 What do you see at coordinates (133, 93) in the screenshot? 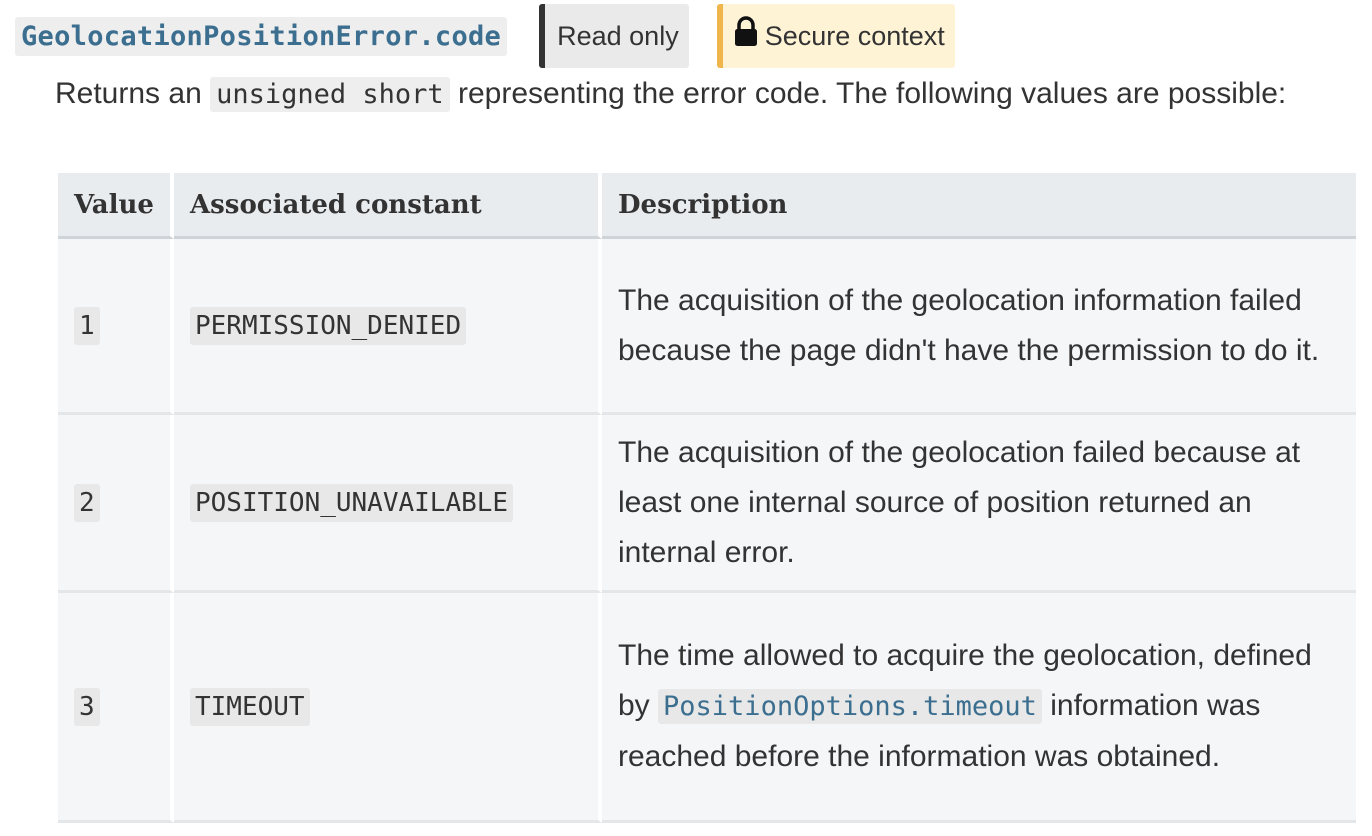
I see `description-prefix: Returns an` at bounding box center [133, 93].